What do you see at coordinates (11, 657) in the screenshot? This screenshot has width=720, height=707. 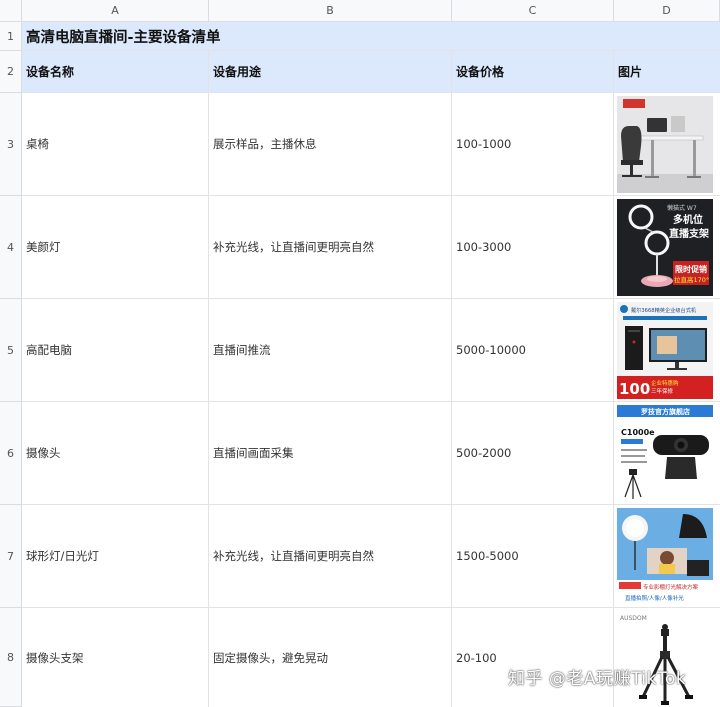 I see `row-header-8: 8` at bounding box center [11, 657].